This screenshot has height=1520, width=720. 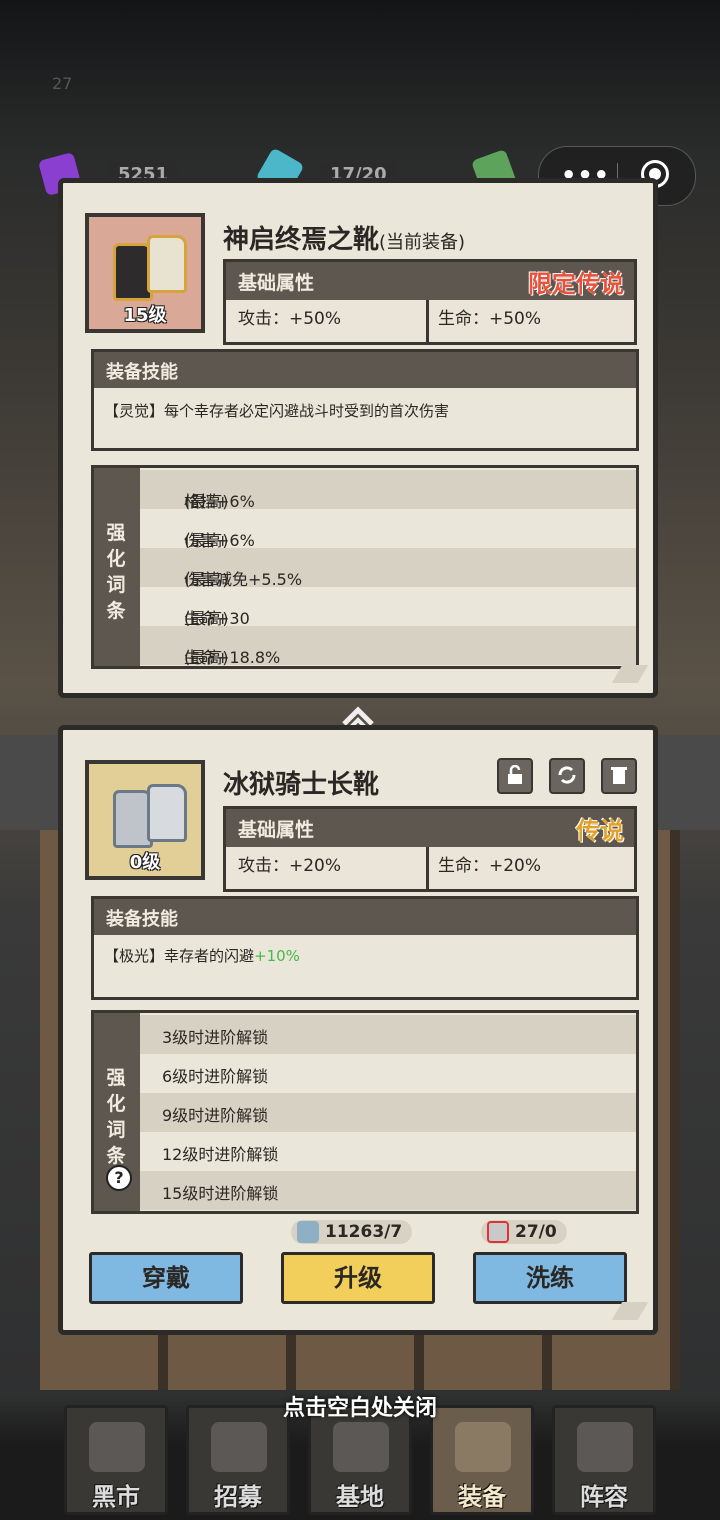 What do you see at coordinates (145, 315) in the screenshot?
I see `current-item-level: 15级` at bounding box center [145, 315].